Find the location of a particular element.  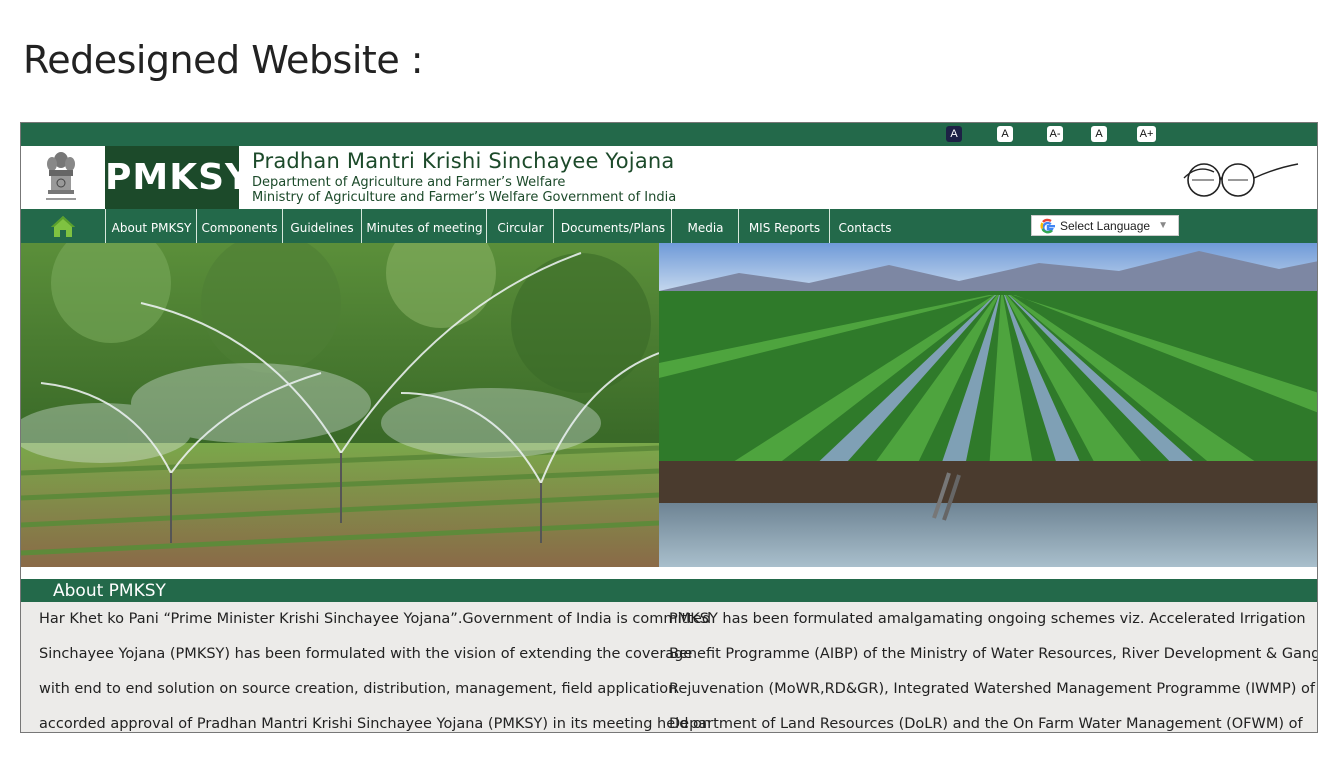

about-heading: About PMKSY is located at coordinates (109, 591).